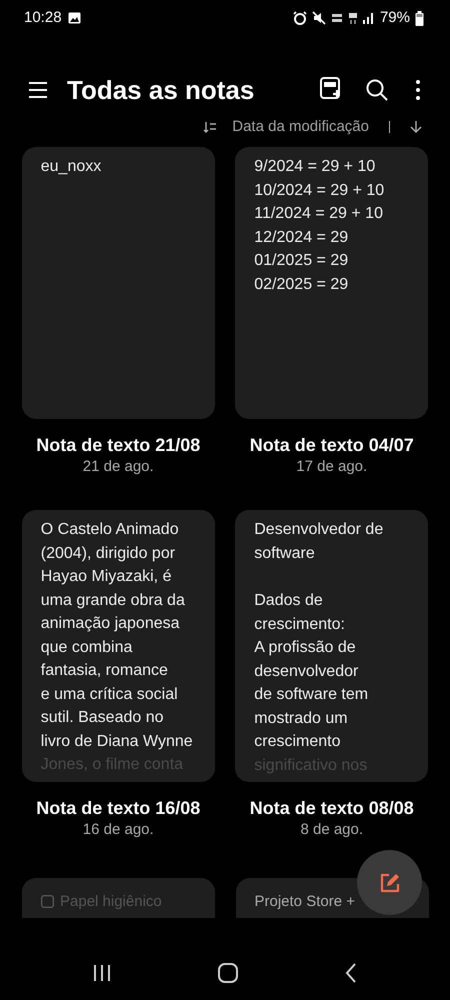 The width and height of the screenshot is (450, 1000). I want to click on back-icon, so click(350, 972).